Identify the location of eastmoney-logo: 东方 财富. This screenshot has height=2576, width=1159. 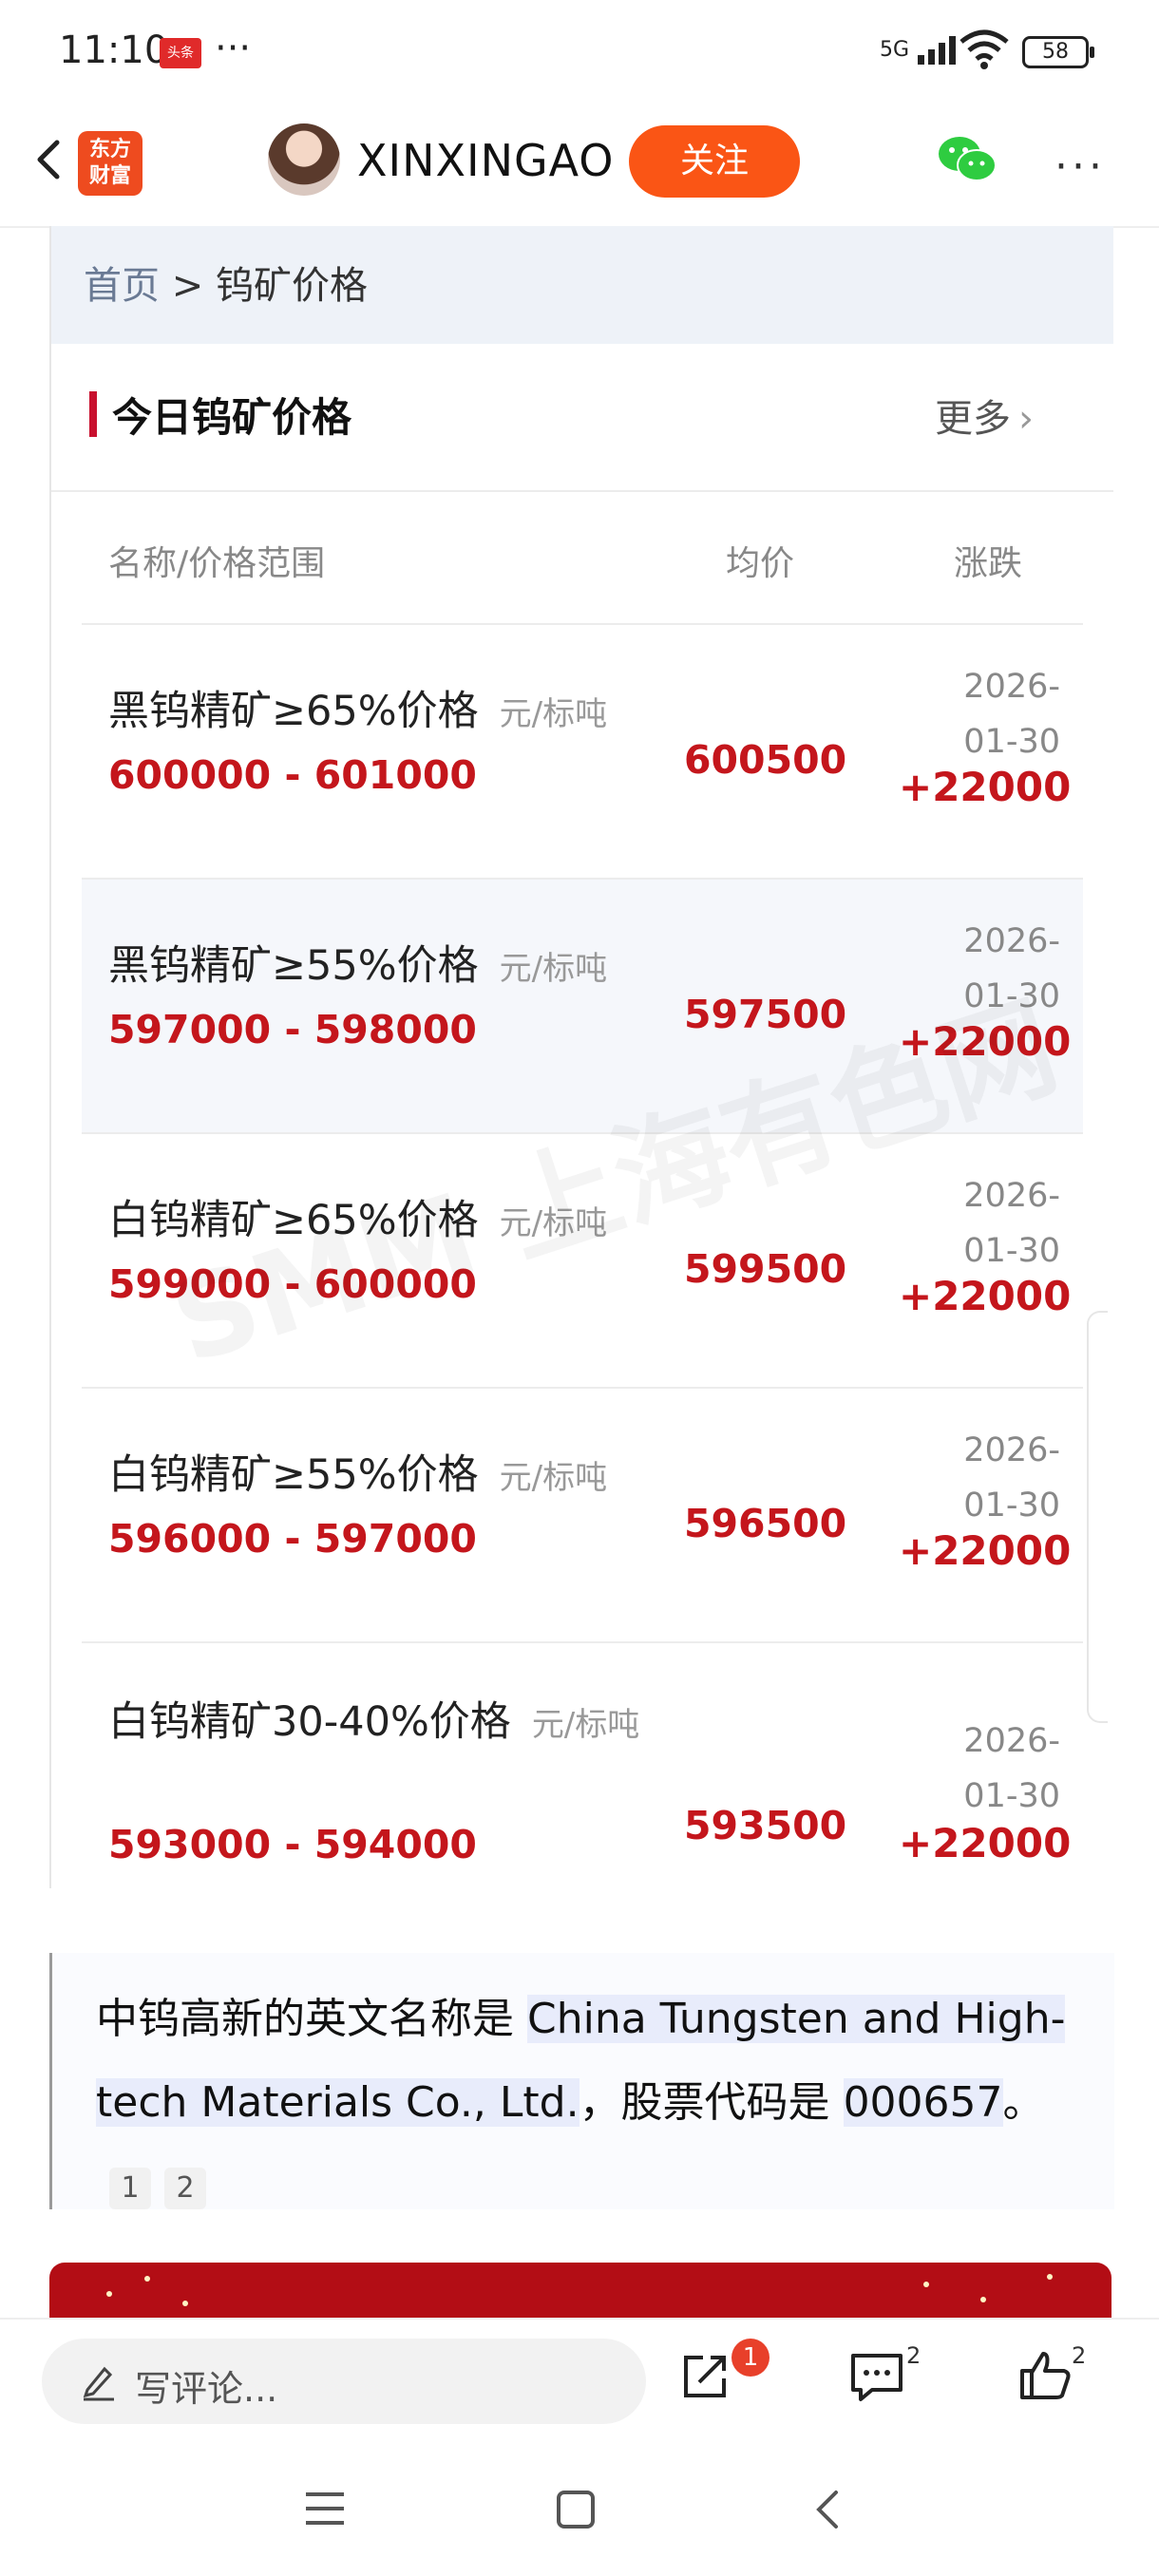
(110, 163).